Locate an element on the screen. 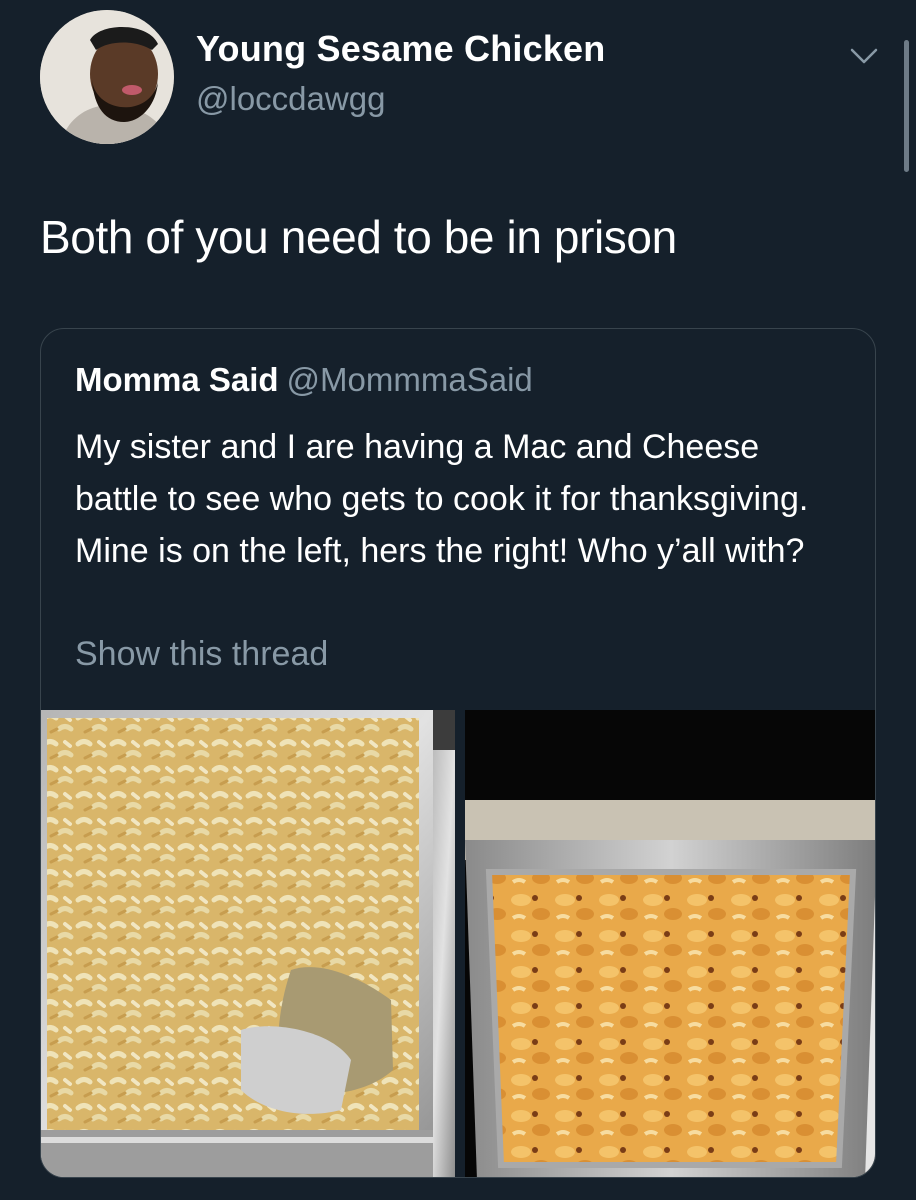  chevron-down-icon is located at coordinates (864, 56).